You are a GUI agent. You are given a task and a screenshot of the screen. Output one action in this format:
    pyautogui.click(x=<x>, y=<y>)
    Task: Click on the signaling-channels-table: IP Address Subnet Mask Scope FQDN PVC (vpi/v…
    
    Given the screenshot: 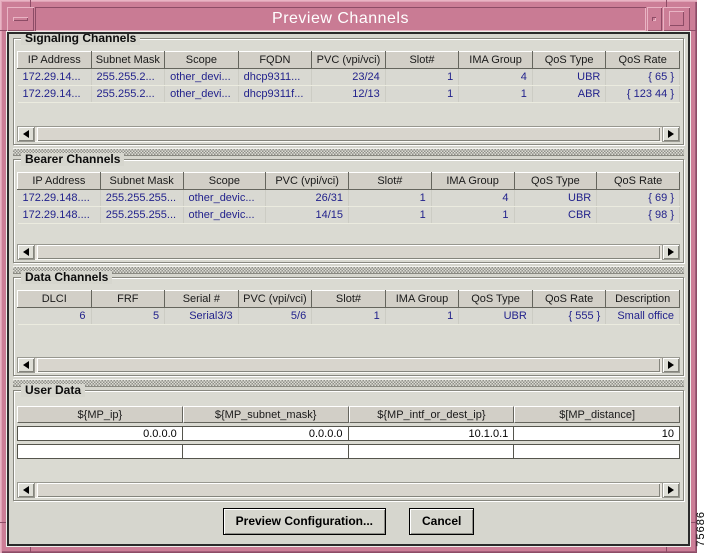 What is the action you would take?
    pyautogui.click(x=348, y=77)
    